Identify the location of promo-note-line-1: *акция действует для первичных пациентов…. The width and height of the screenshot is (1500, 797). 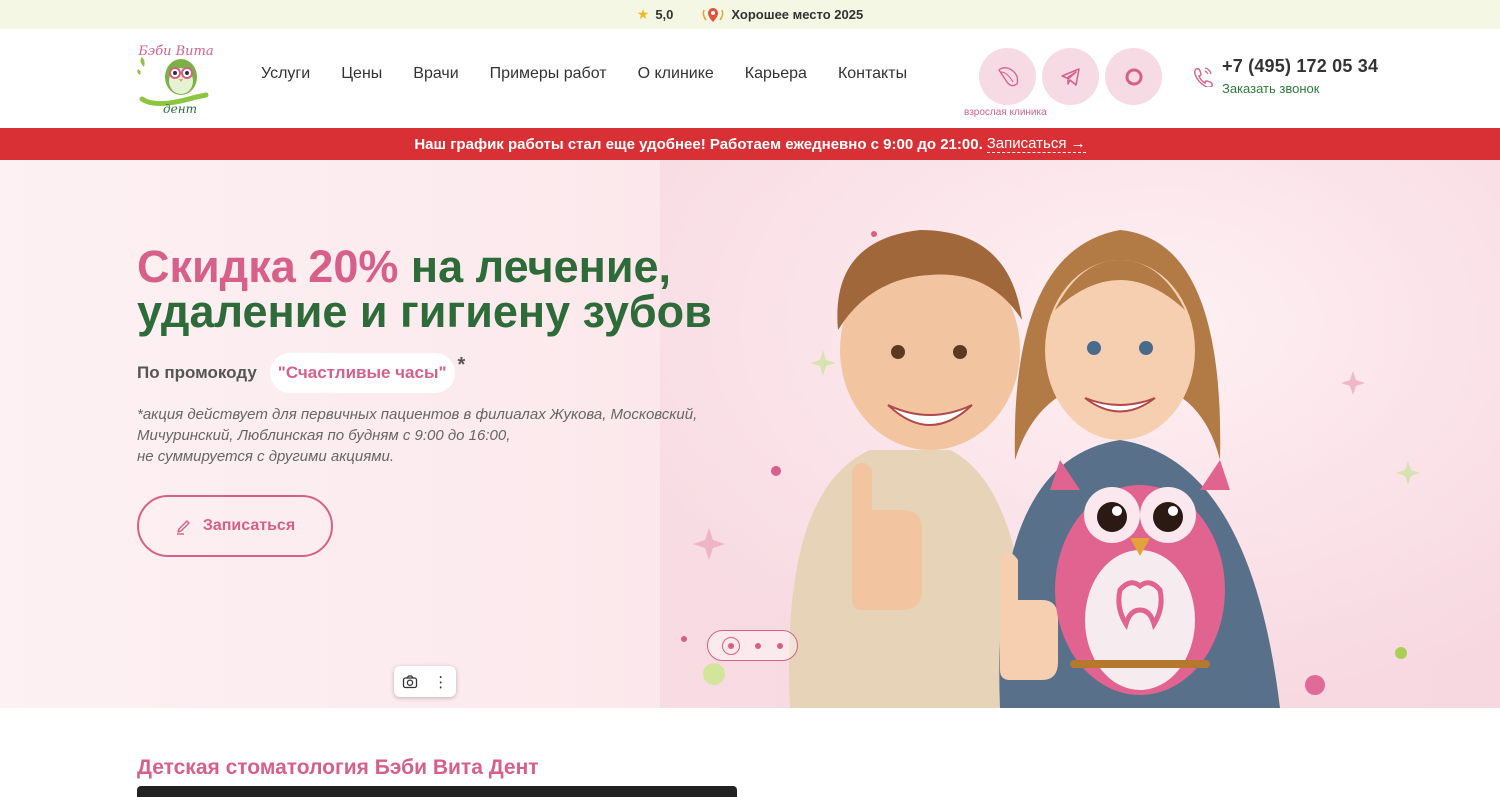
(417, 414).